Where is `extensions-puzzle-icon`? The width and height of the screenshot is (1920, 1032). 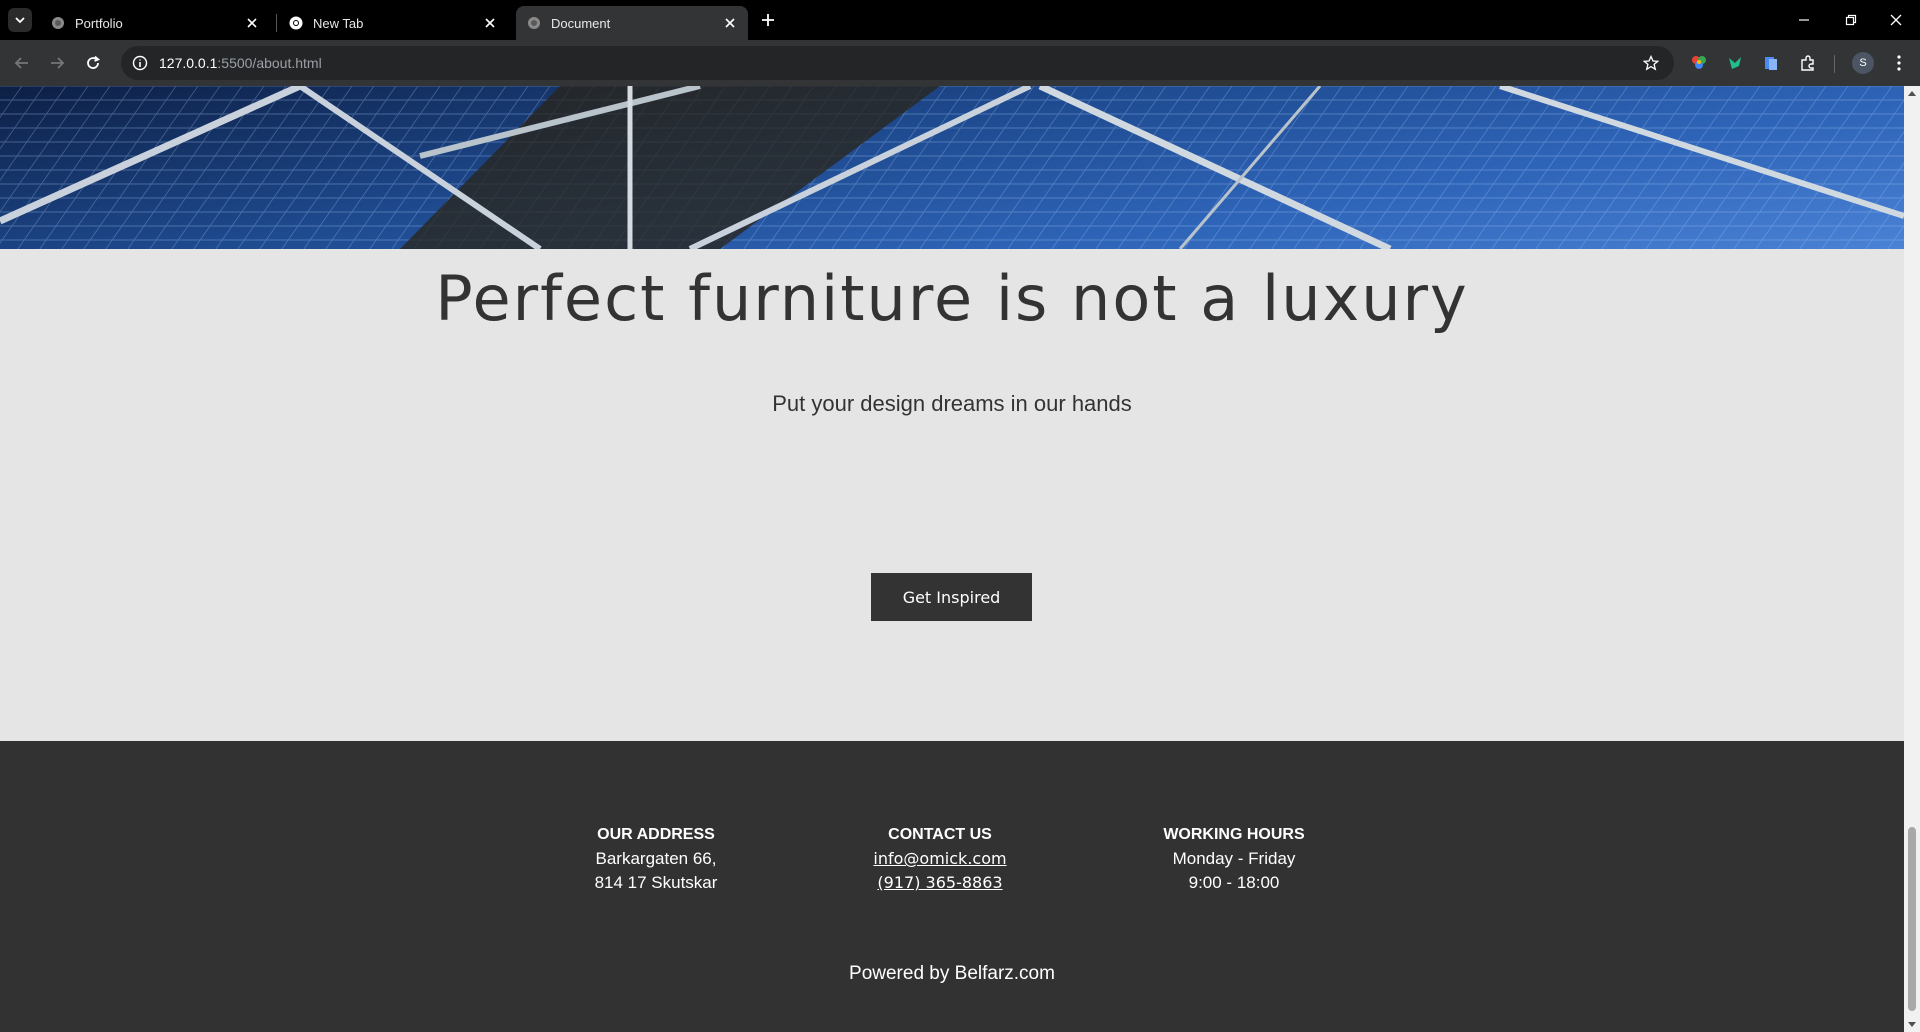
extensions-puzzle-icon is located at coordinates (1808, 63).